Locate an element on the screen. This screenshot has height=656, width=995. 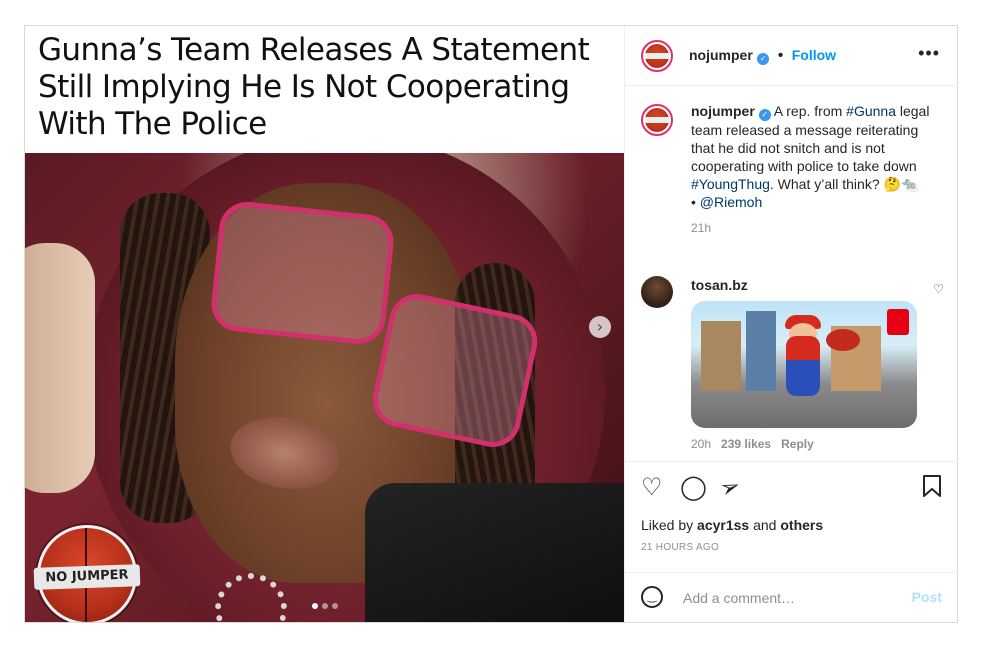
bookmark-svg is located at coordinates (932, 486).